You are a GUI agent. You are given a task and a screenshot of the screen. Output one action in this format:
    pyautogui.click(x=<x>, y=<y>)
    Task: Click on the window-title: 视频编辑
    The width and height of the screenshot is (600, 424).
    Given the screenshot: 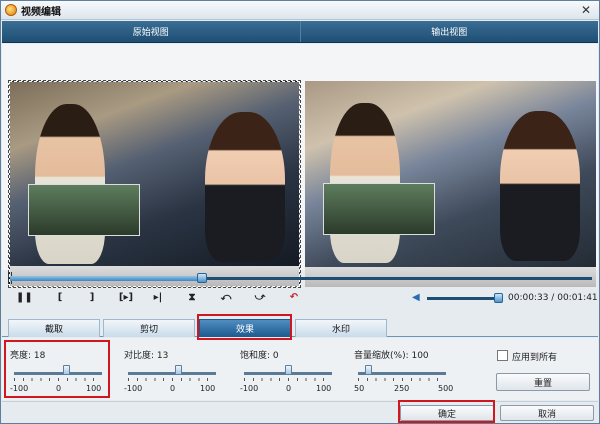 What is the action you would take?
    pyautogui.click(x=41, y=12)
    